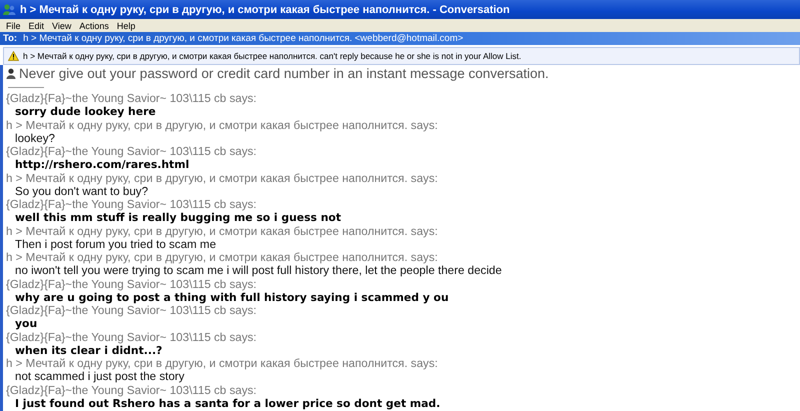 This screenshot has height=411, width=800. What do you see at coordinates (126, 25) in the screenshot?
I see `menu-item: Help` at bounding box center [126, 25].